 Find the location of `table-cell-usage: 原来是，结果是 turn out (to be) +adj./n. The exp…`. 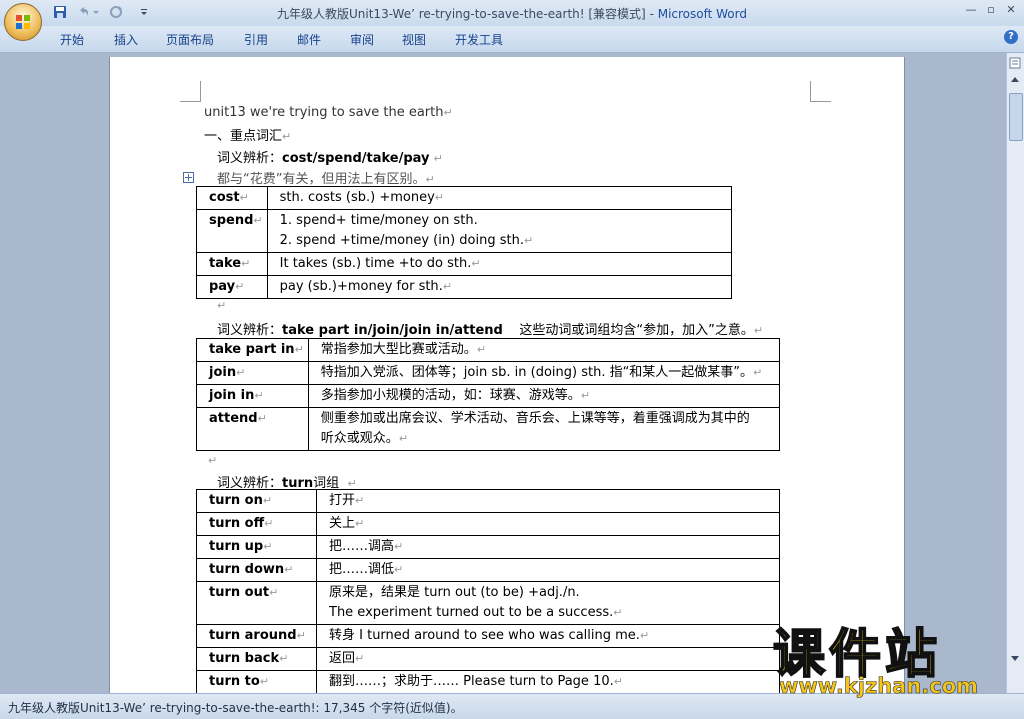

table-cell-usage: 原来是，结果是 turn out (to be) +adj./n. The exp… is located at coordinates (548, 603).